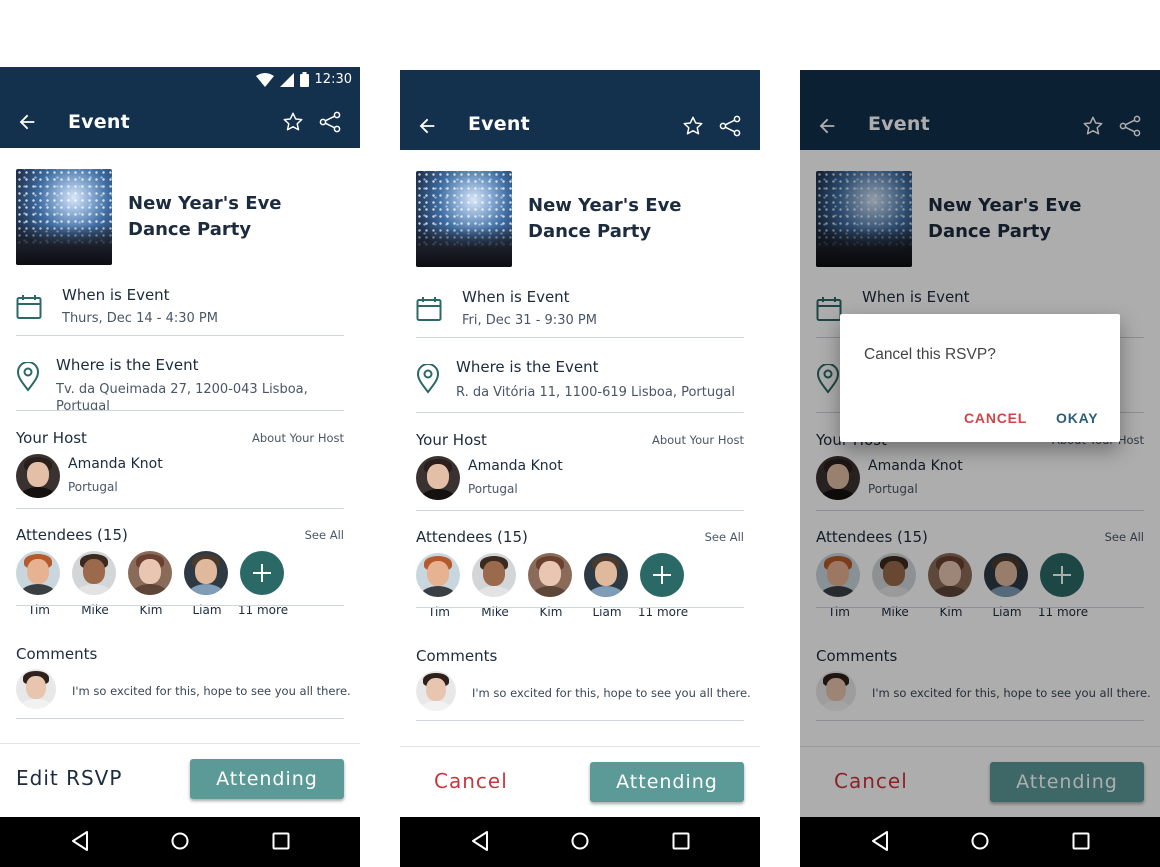 The height and width of the screenshot is (867, 1160). I want to click on wifi-icon, so click(264, 79).